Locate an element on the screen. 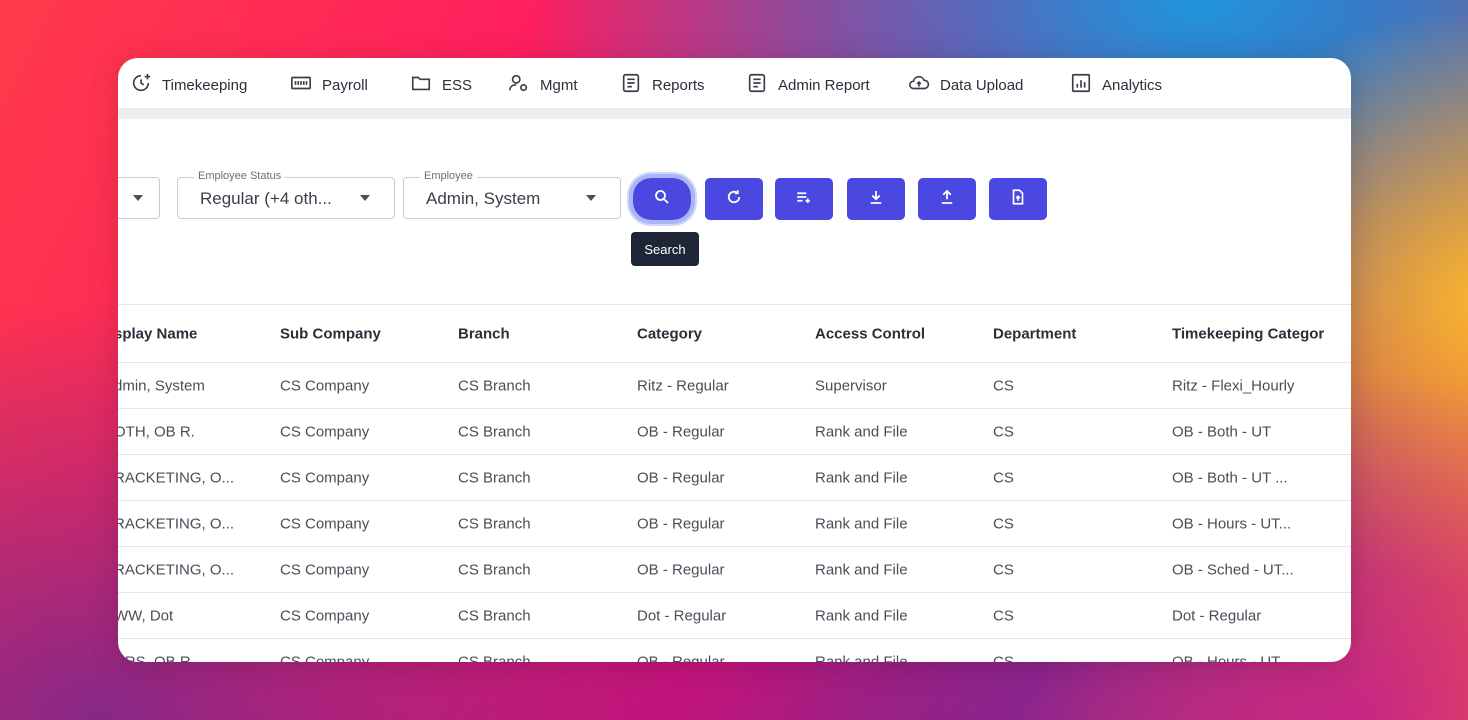 Image resolution: width=1468 pixels, height=720 pixels. column-header: splay Name is located at coordinates (191, 333).